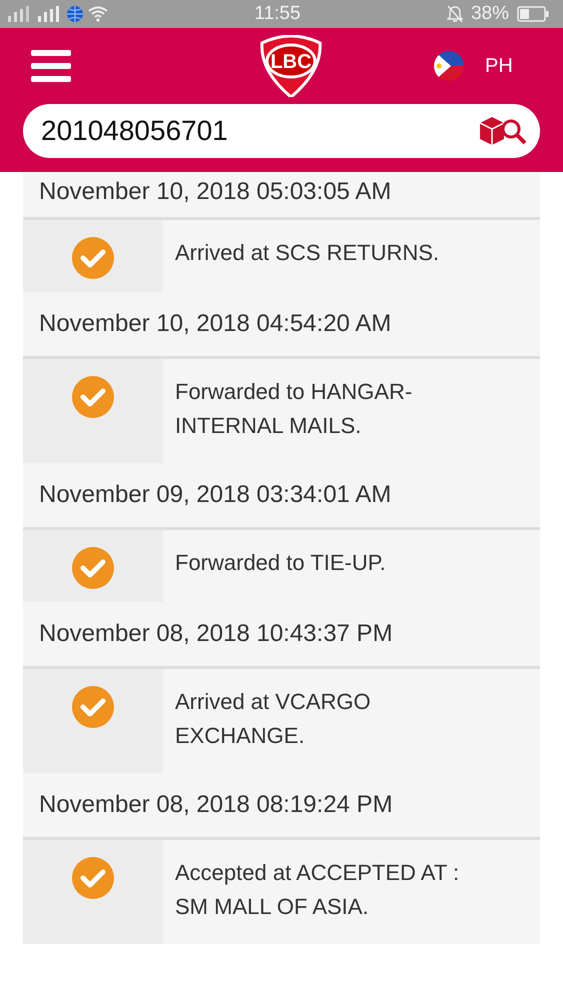 The image size is (563, 1000). What do you see at coordinates (215, 324) in the screenshot?
I see `event-datetime: November 10, 2018 04:54:20 AM` at bounding box center [215, 324].